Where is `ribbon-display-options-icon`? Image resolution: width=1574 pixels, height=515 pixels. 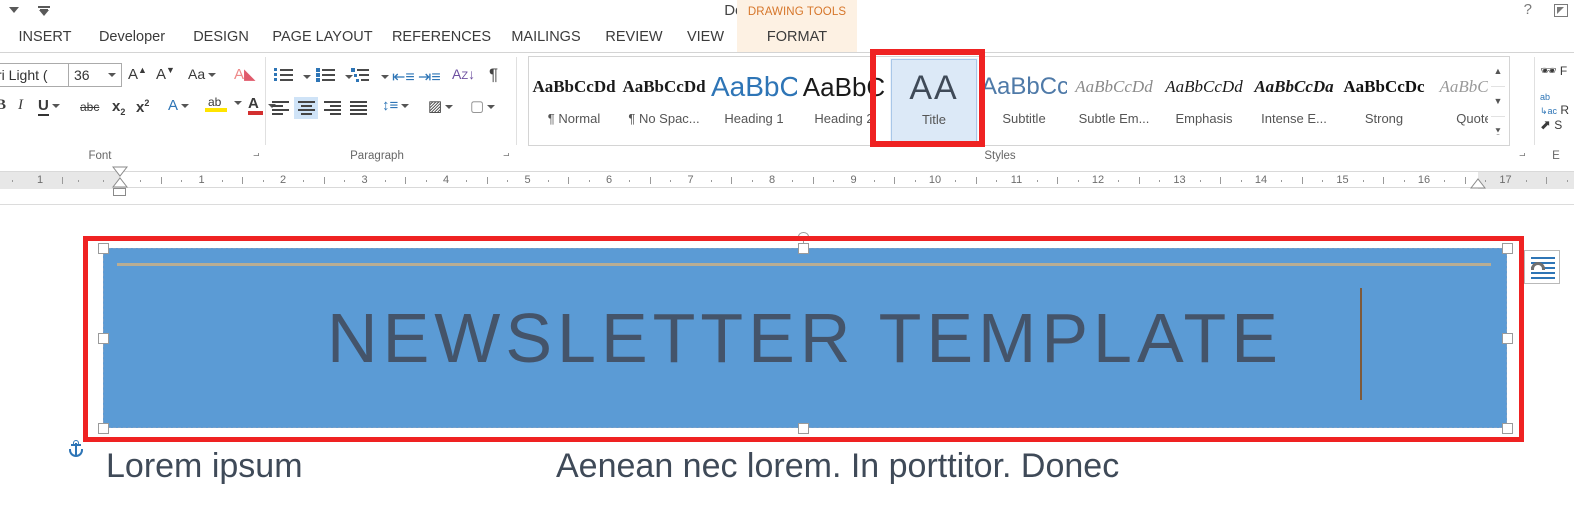
ribbon-display-options-icon is located at coordinates (1561, 10).